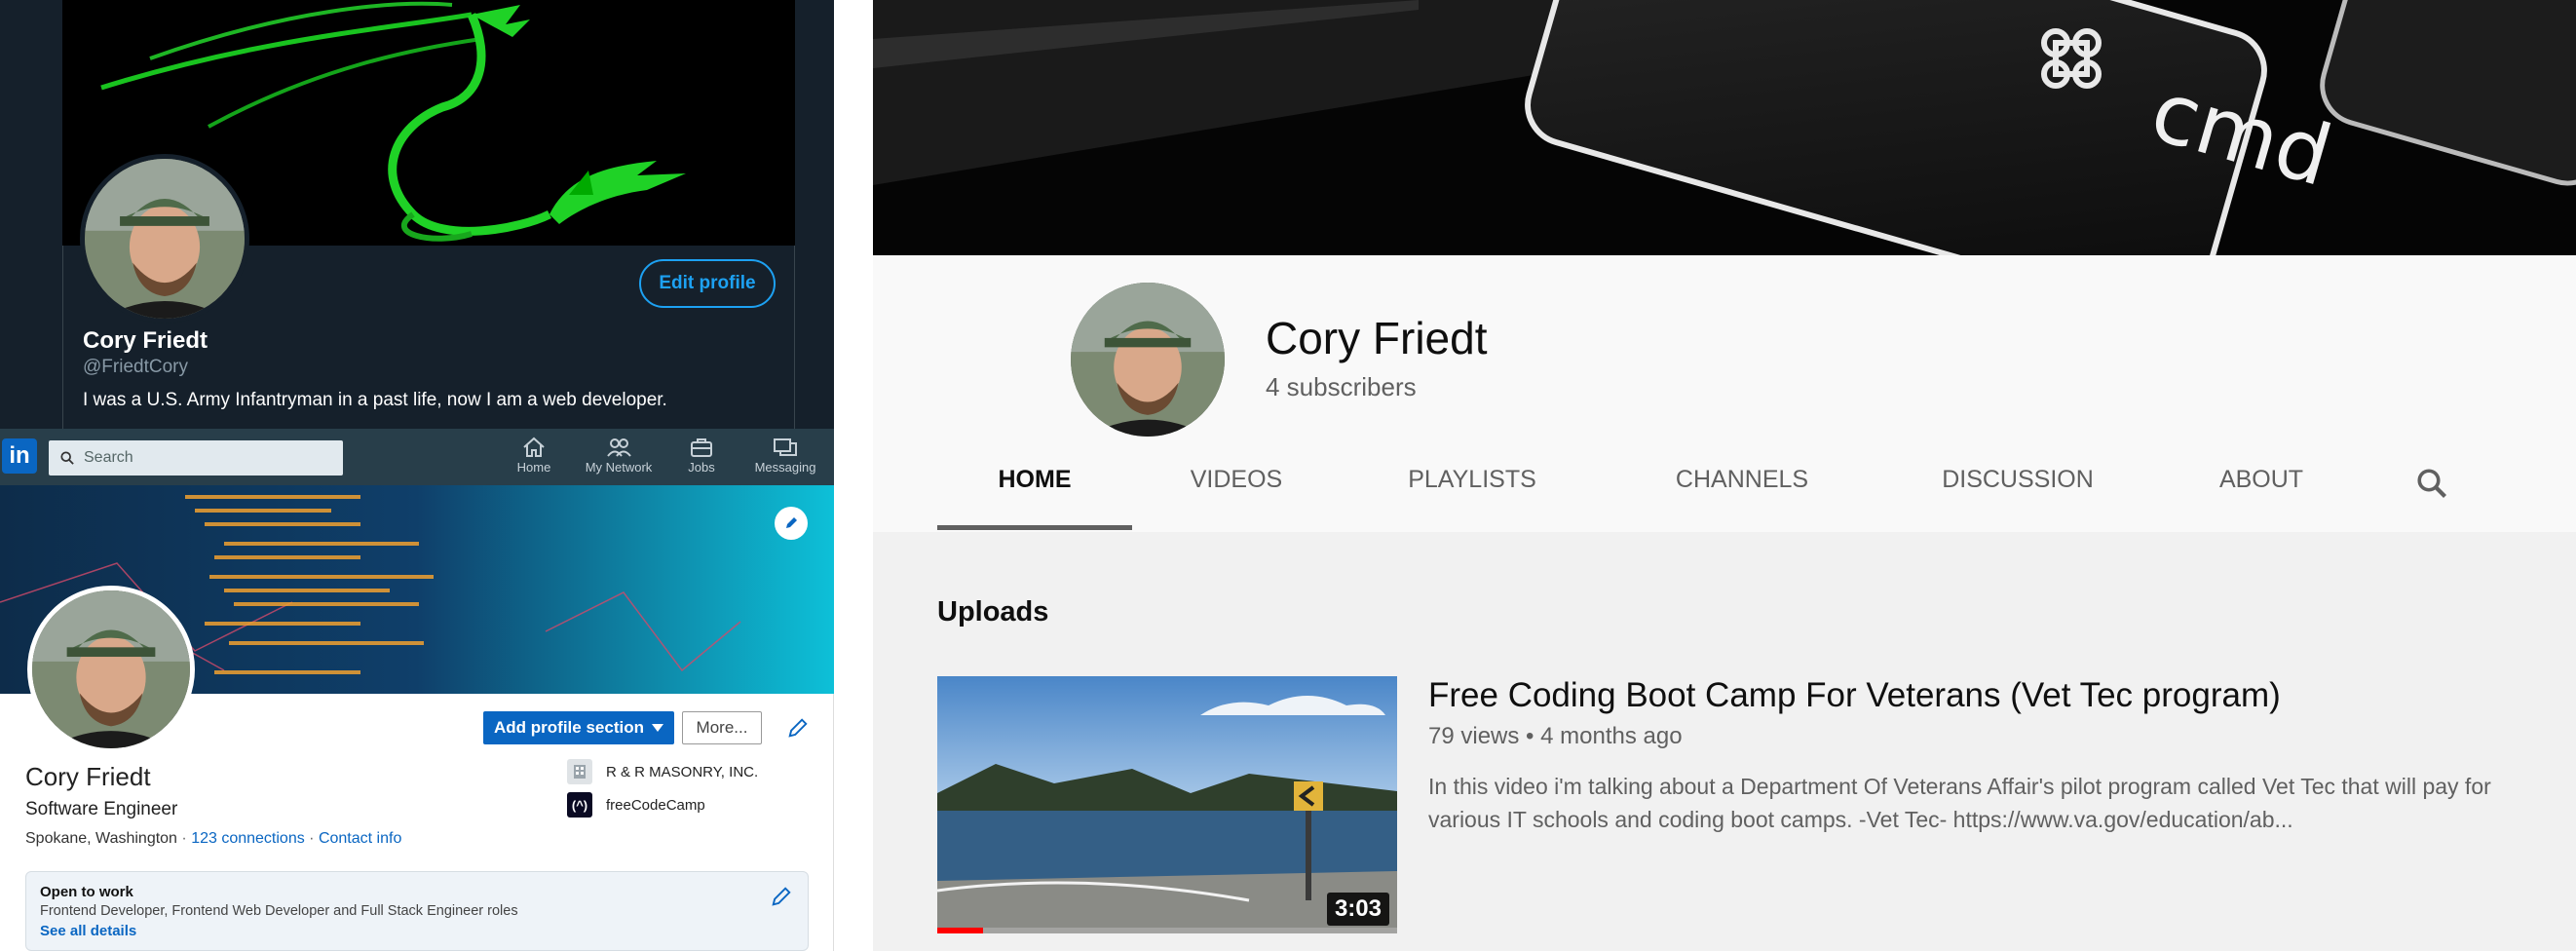 Image resolution: width=2576 pixels, height=951 pixels. What do you see at coordinates (1611, 736) in the screenshot?
I see `video-age: 4 months ago` at bounding box center [1611, 736].